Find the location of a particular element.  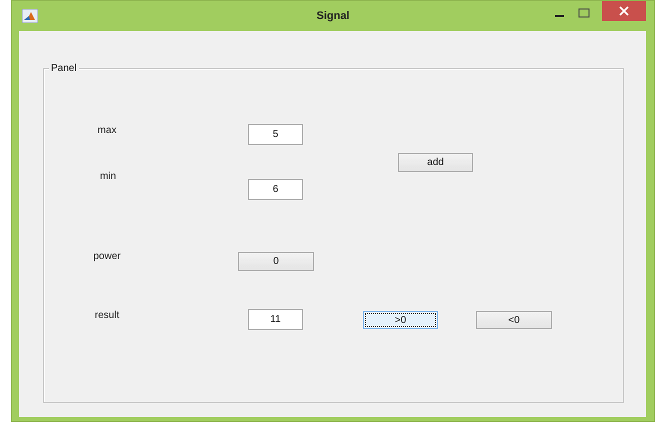

close-icon is located at coordinates (624, 11).